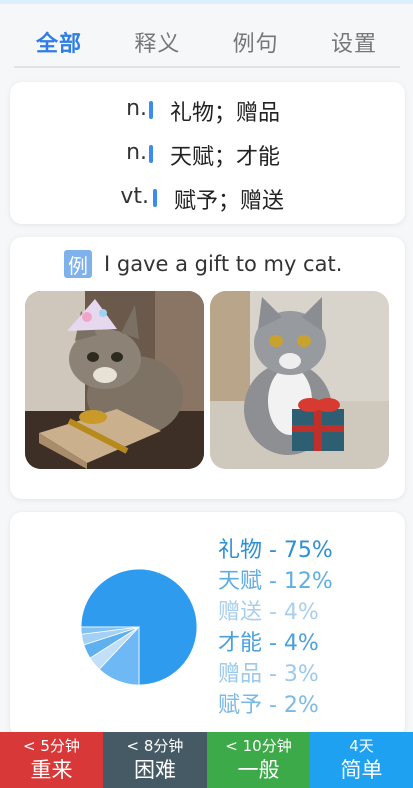 The width and height of the screenshot is (413, 788). I want to click on hard-label: 困难, so click(155, 770).